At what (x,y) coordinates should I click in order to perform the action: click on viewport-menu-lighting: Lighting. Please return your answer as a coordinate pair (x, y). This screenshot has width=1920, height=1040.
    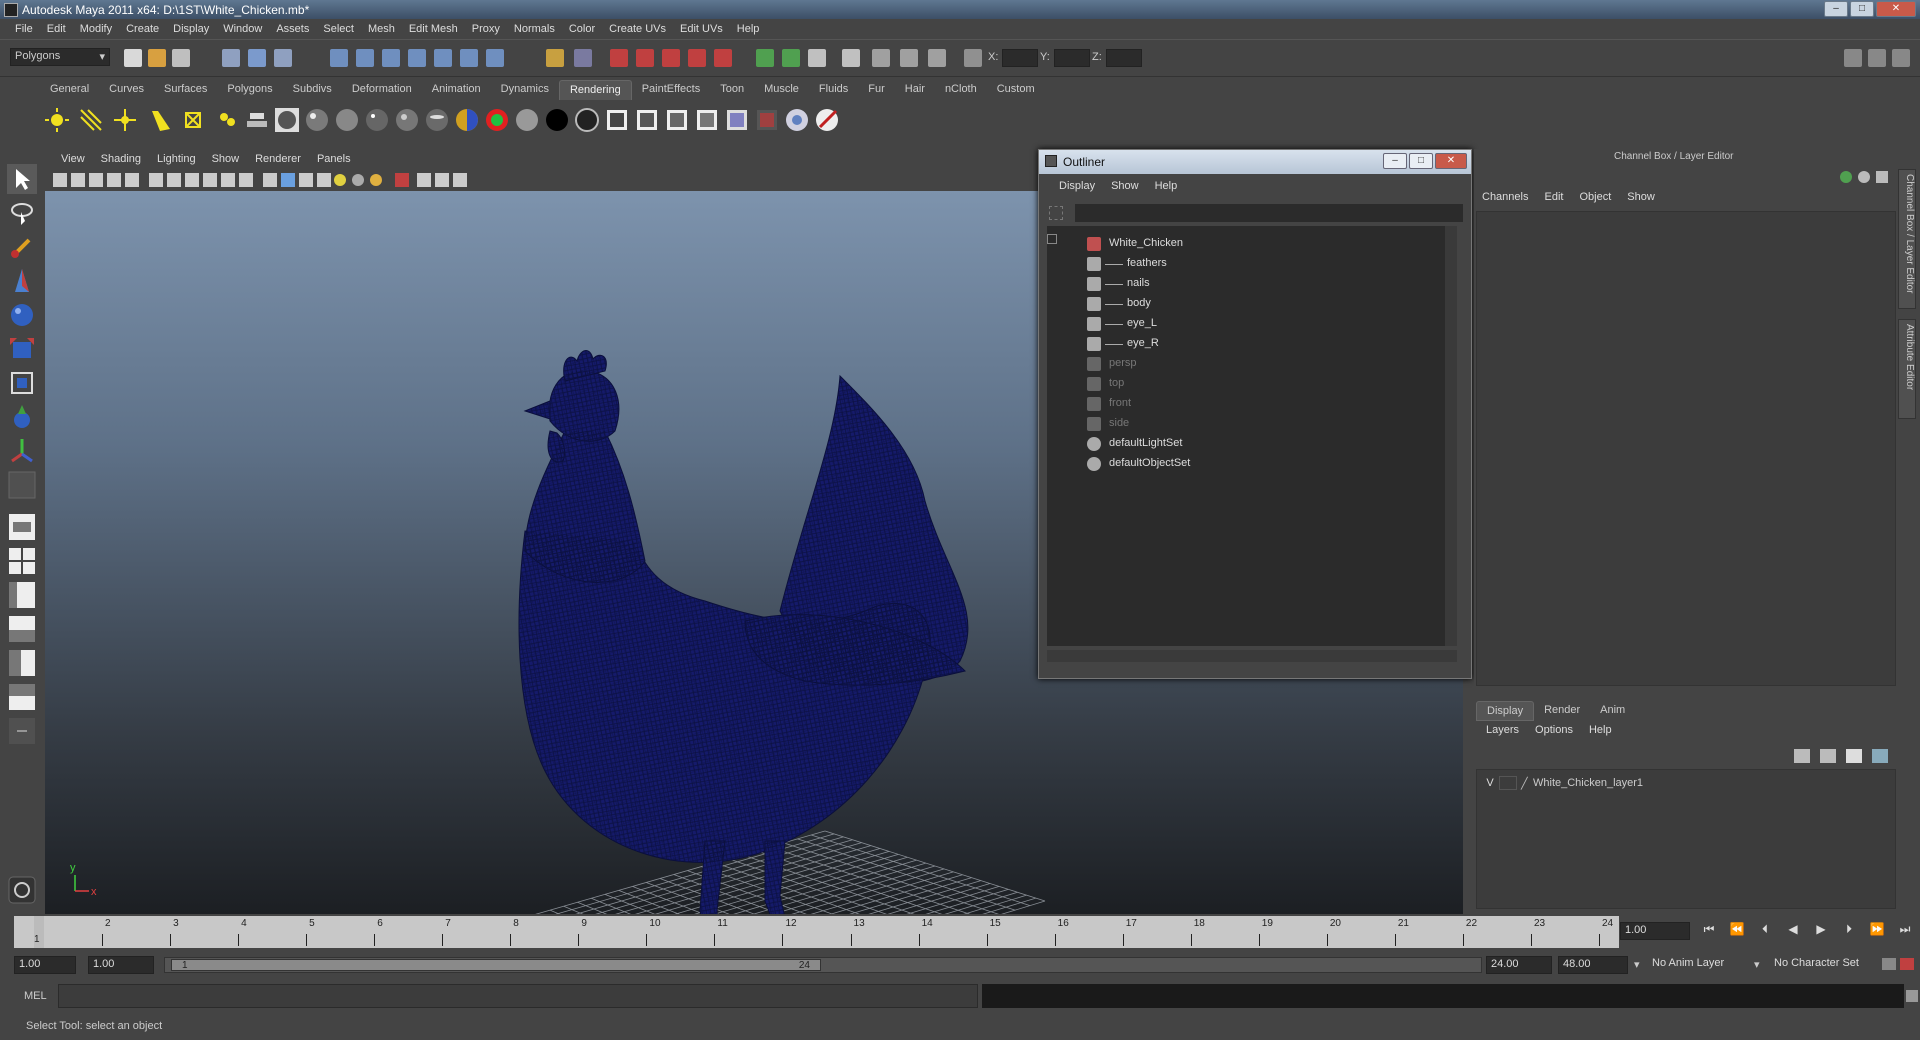
    Looking at the image, I should click on (176, 159).